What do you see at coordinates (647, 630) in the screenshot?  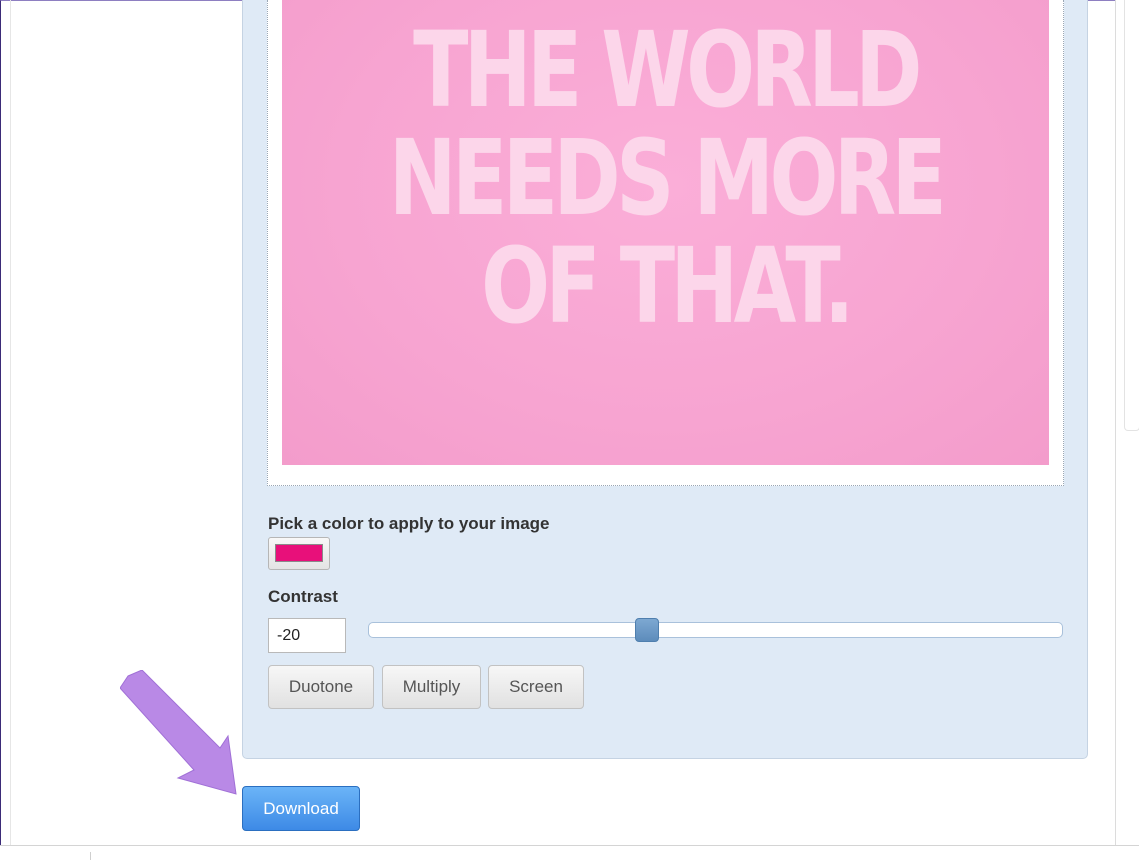 I see `contrast-slider-handle` at bounding box center [647, 630].